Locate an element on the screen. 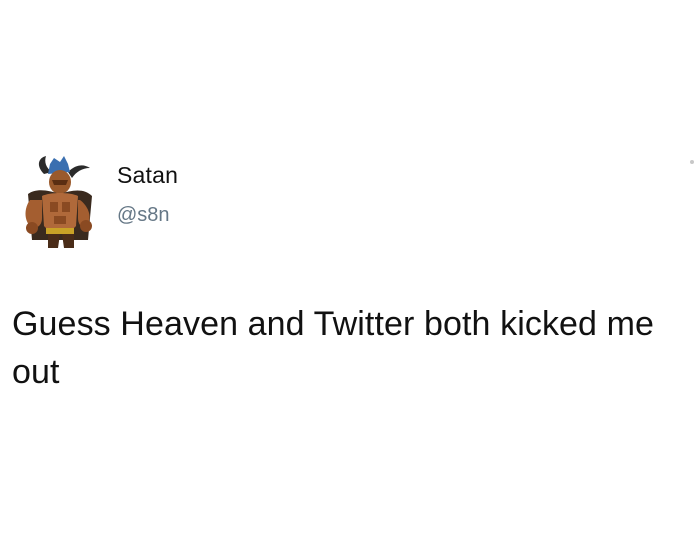  user-handle: @s8n is located at coordinates (143, 215).